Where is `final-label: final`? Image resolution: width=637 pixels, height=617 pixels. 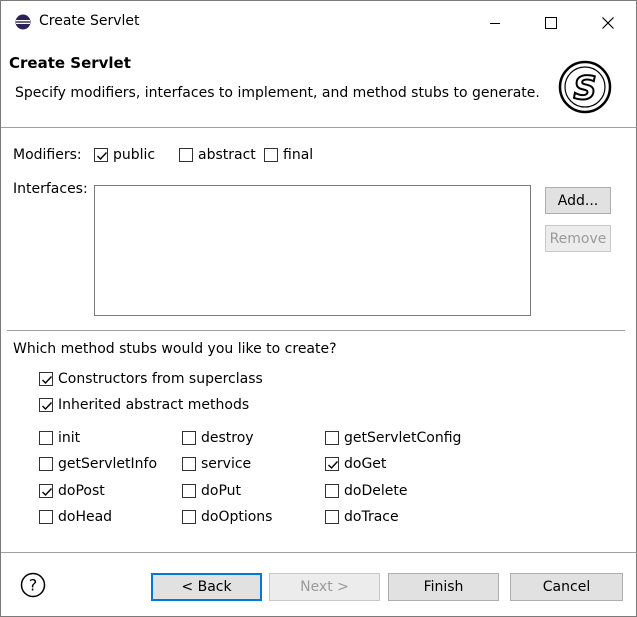 final-label: final is located at coordinates (298, 155).